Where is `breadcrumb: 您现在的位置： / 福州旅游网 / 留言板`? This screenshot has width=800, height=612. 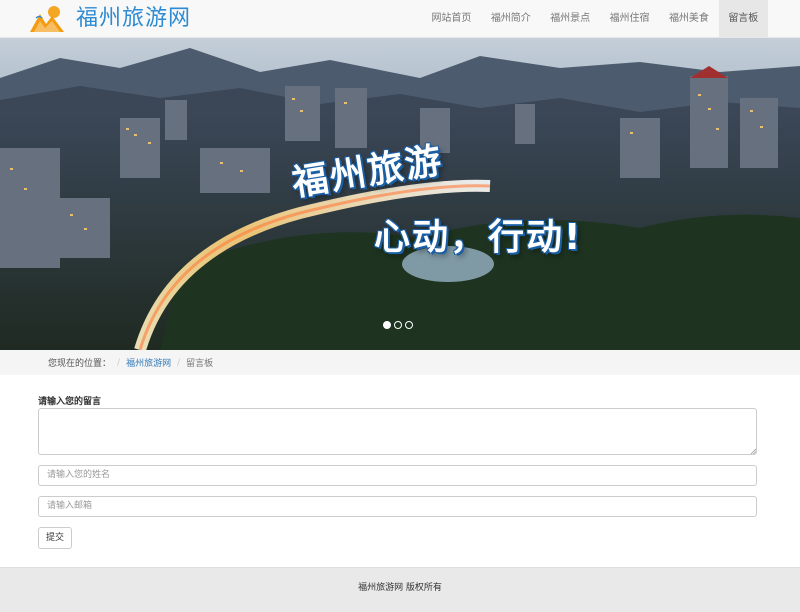
breadcrumb: 您现在的位置： / 福州旅游网 / 留言板 is located at coordinates (400, 362).